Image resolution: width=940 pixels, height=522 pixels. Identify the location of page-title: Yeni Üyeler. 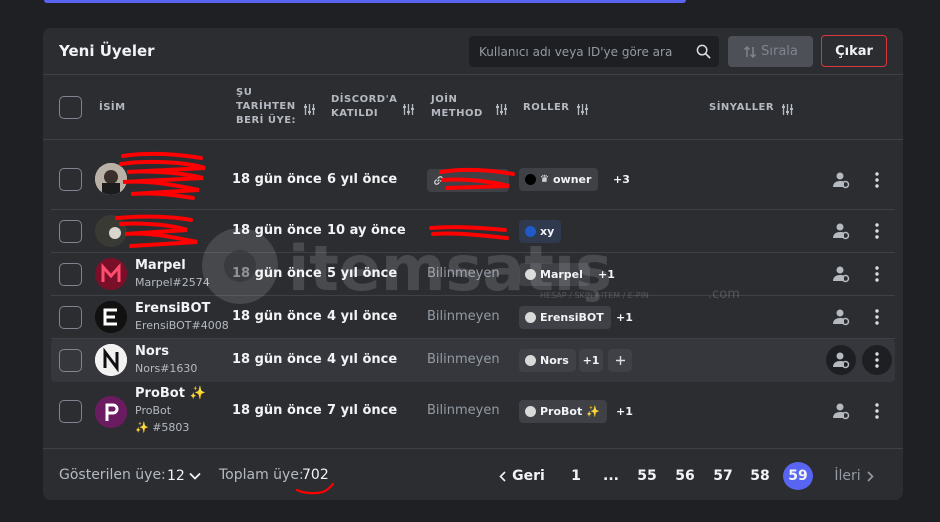
(107, 51).